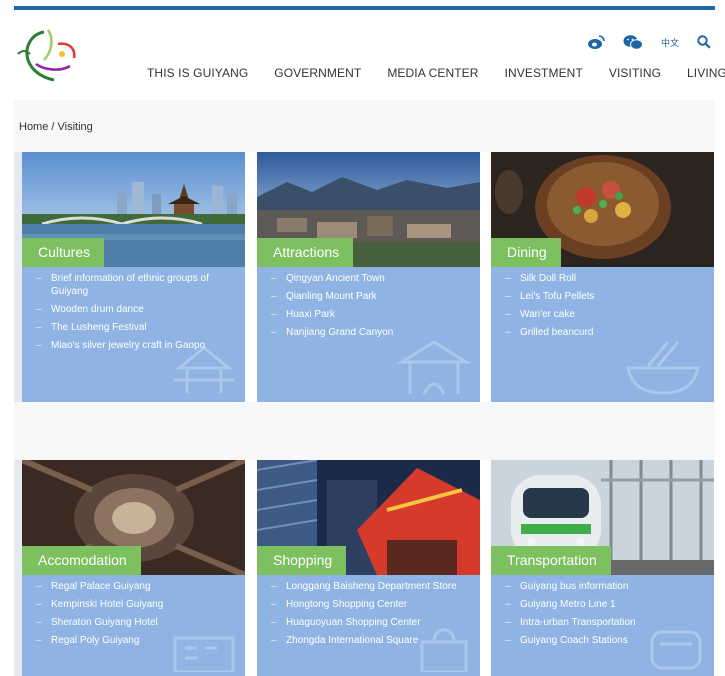  Describe the element at coordinates (133, 623) in the screenshot. I see `list-item: Sheraton Guiyang Hotel` at that location.